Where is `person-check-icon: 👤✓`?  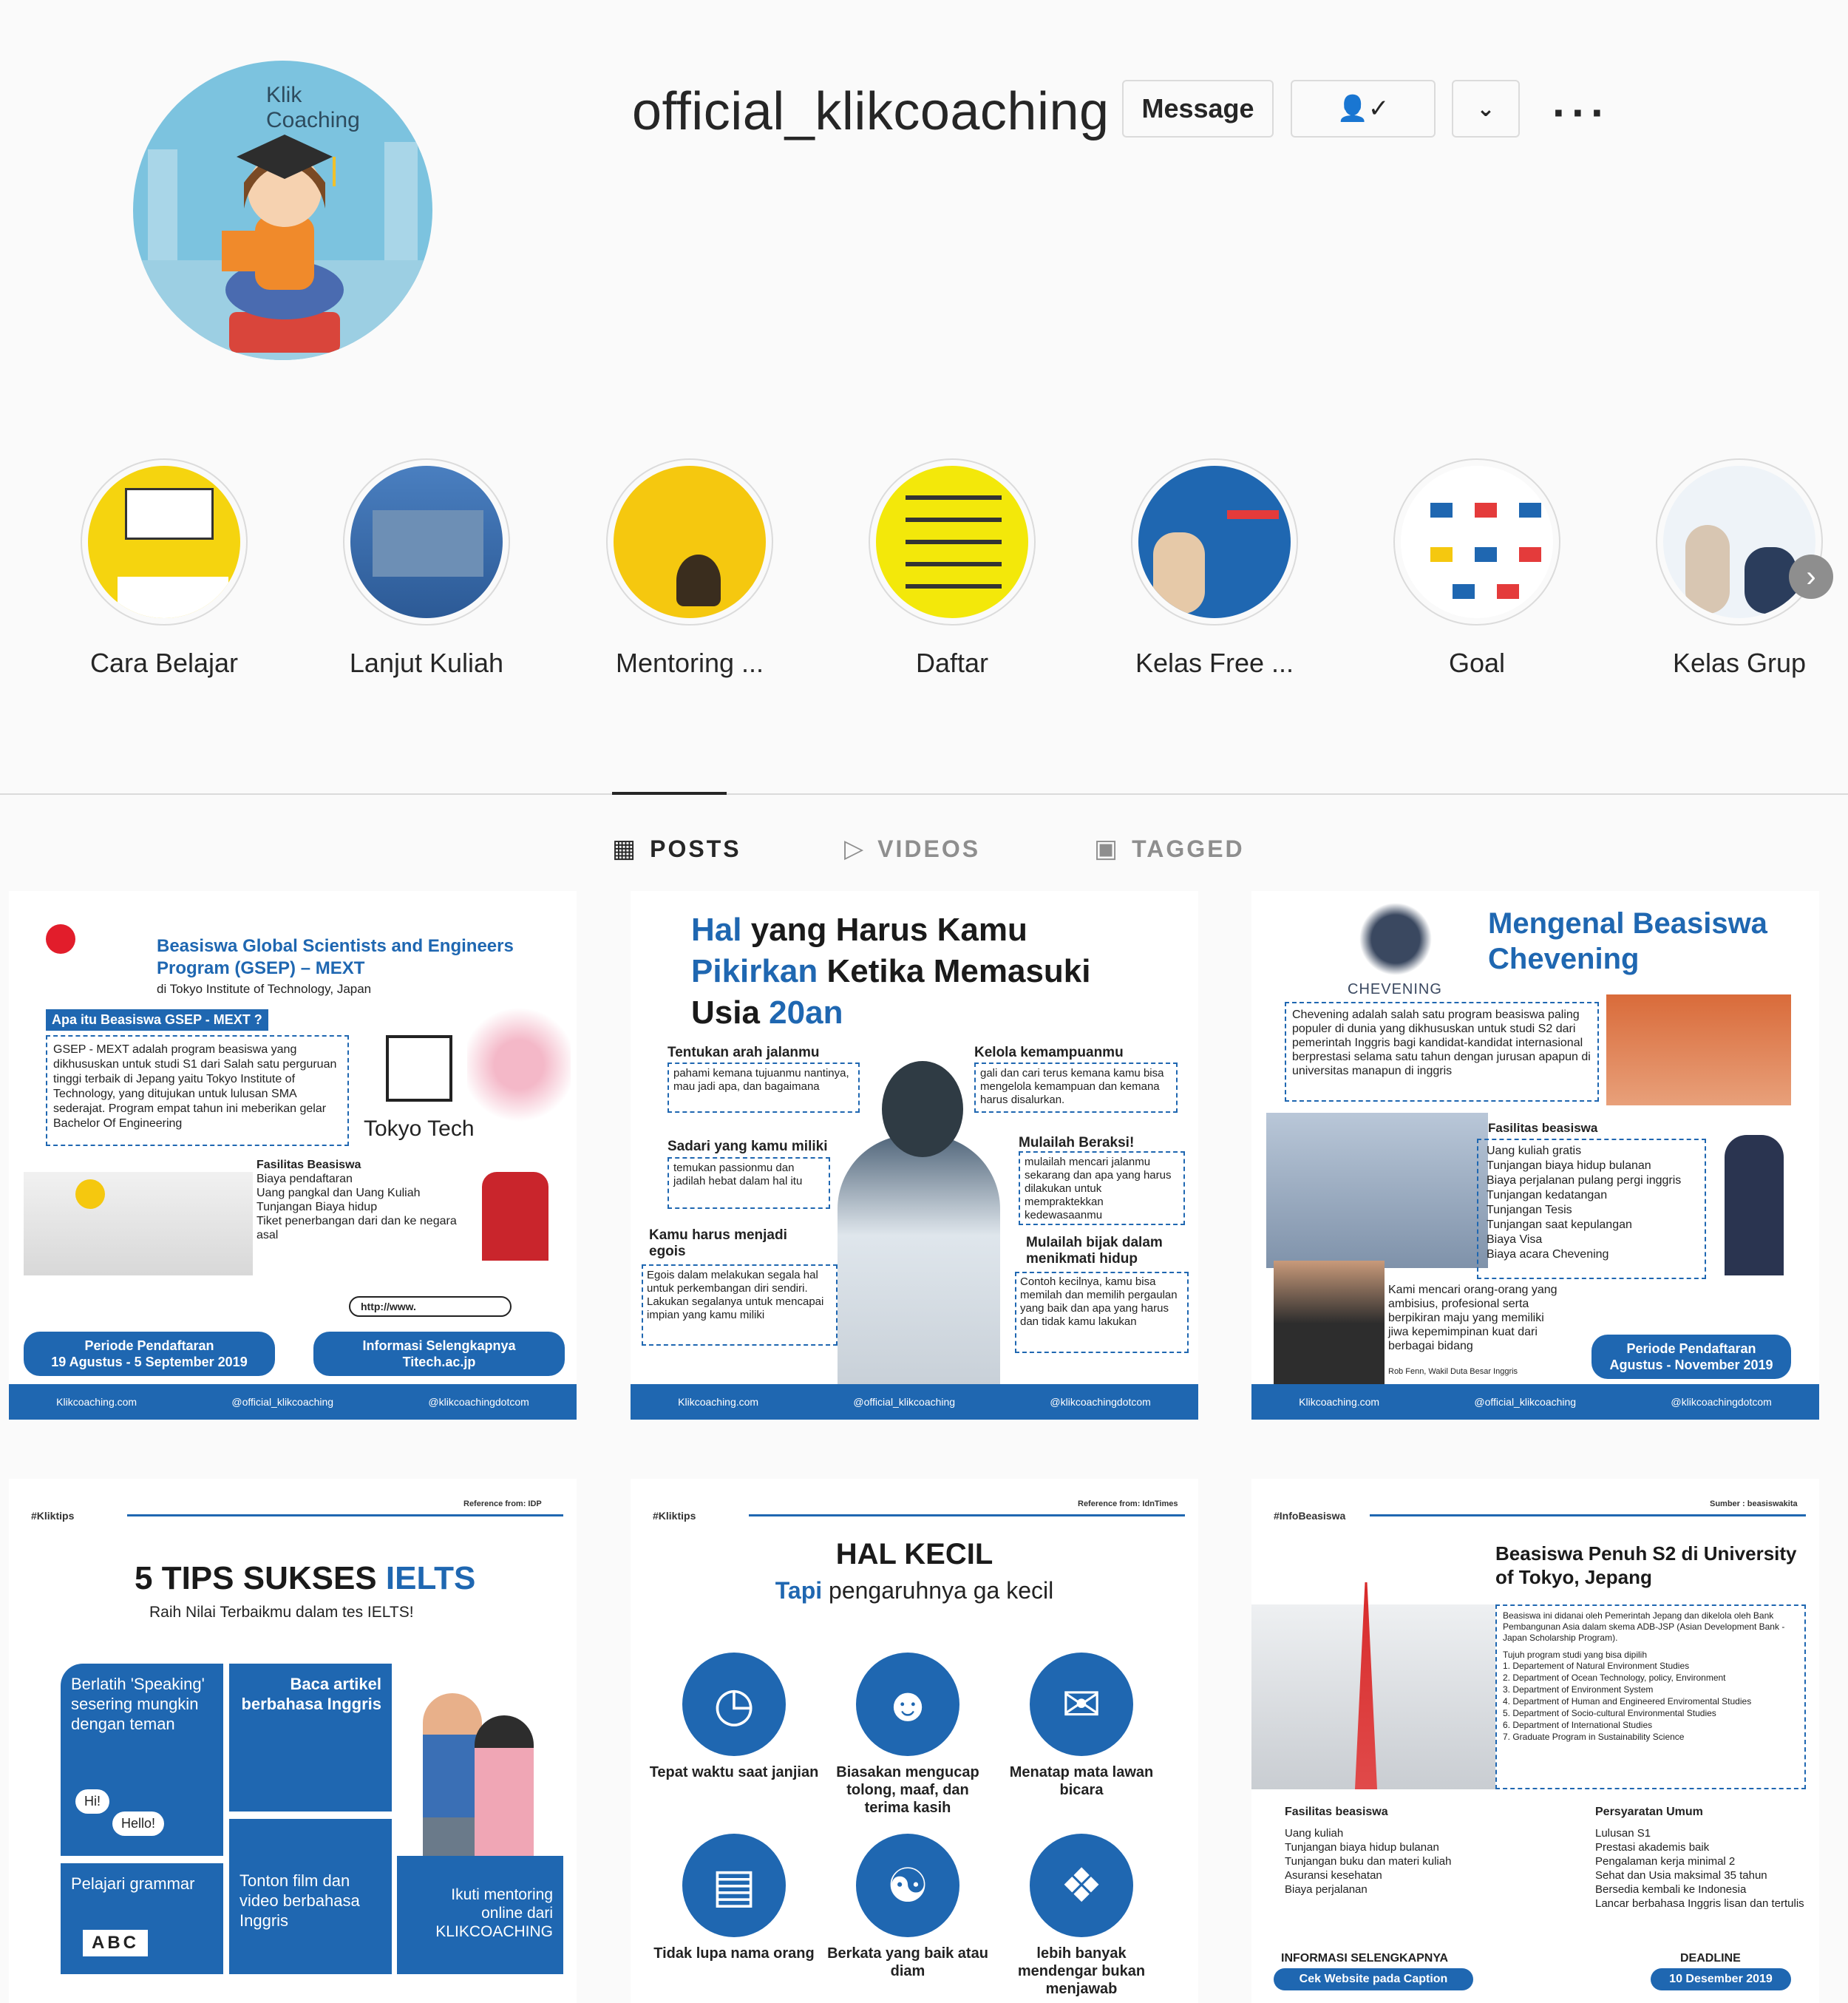 person-check-icon: 👤✓ is located at coordinates (1363, 109).